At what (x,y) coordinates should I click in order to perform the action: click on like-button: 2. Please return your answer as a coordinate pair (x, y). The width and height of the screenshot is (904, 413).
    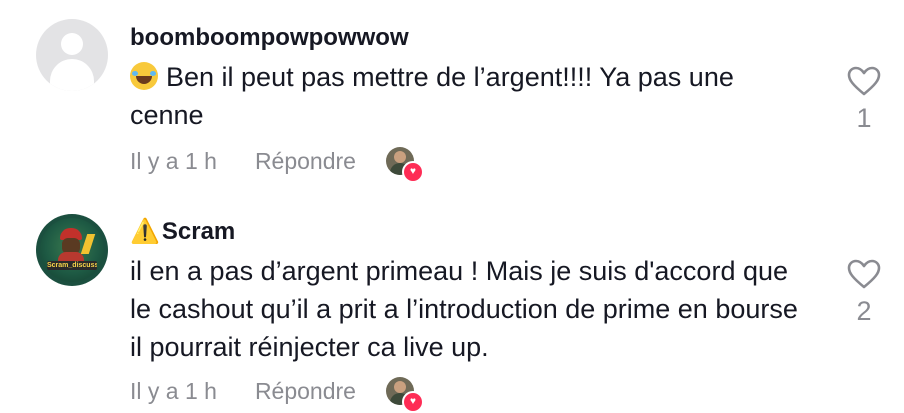
    Looking at the image, I should click on (864, 293).